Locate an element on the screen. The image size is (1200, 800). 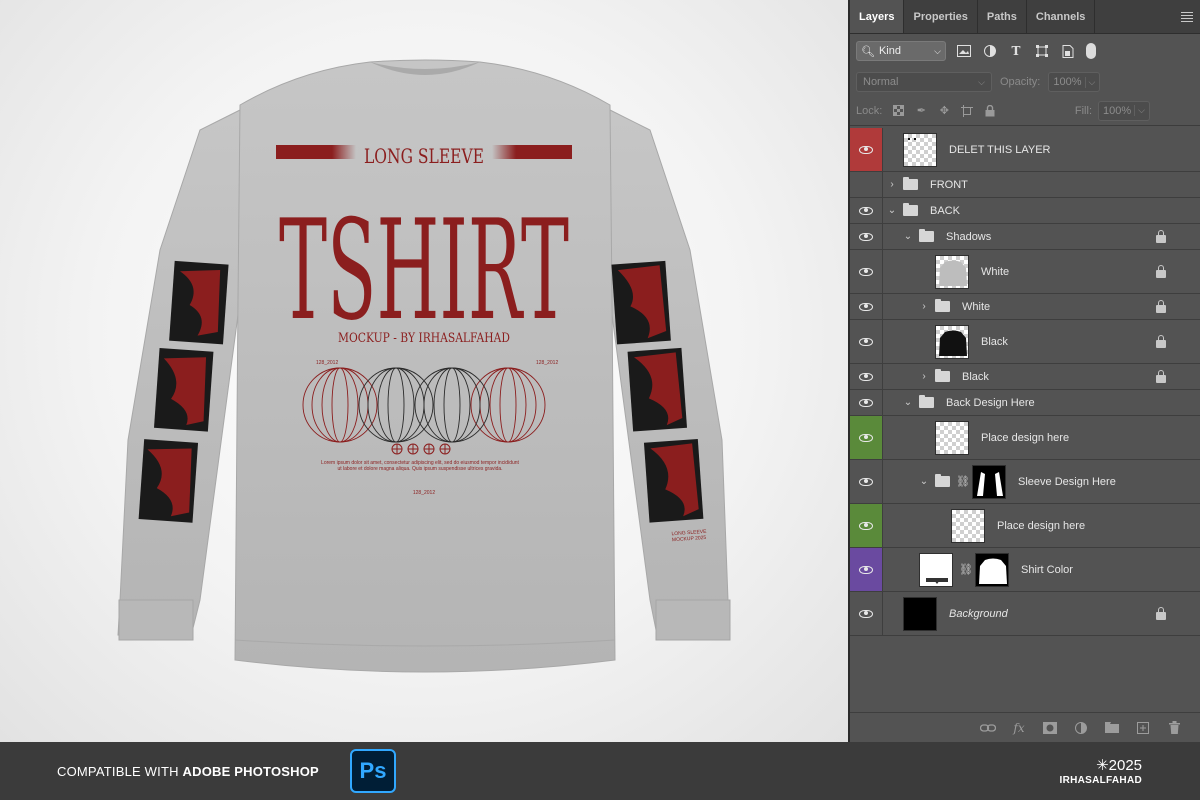
chevron-down-icon: ⌵ is located at coordinates (1089, 82).